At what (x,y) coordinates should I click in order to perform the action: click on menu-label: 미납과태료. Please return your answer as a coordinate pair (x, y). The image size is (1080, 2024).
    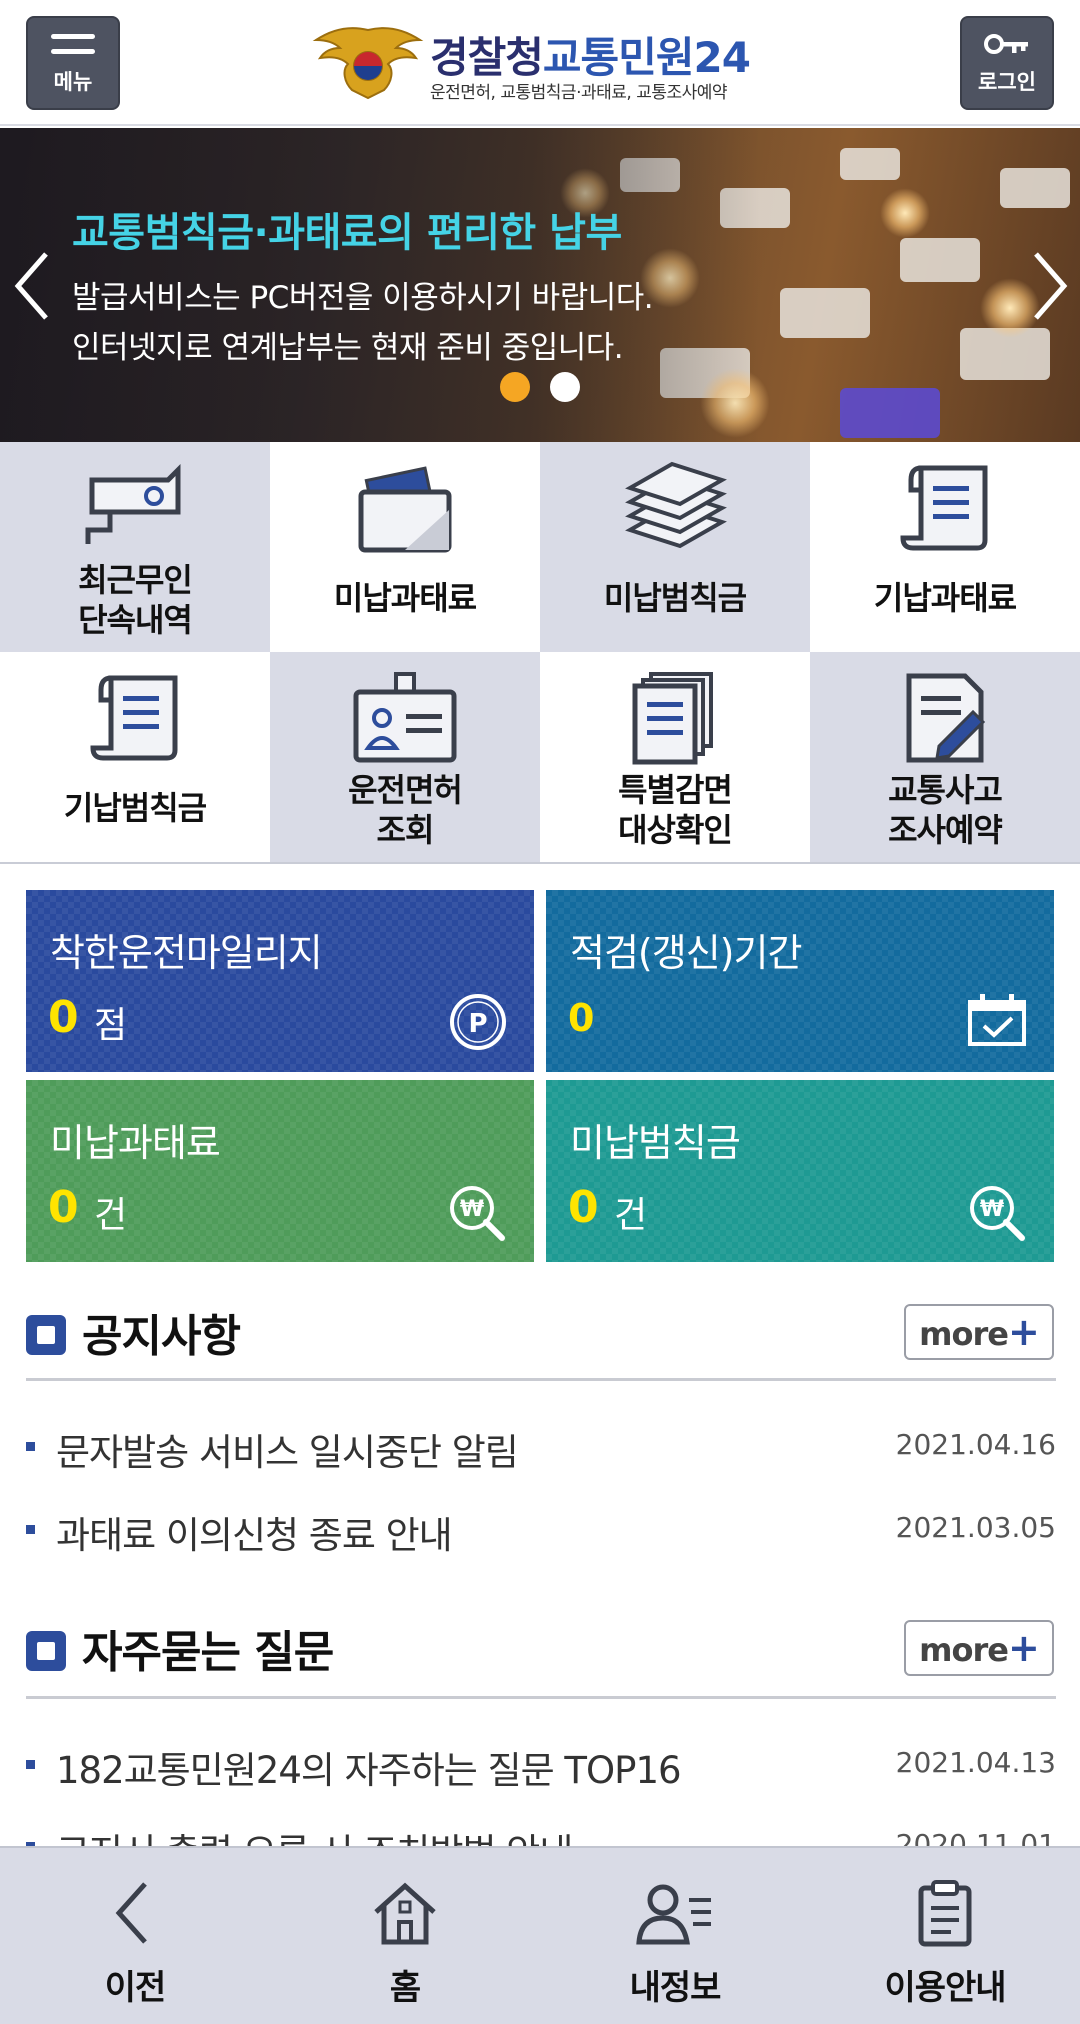
    Looking at the image, I should click on (405, 598).